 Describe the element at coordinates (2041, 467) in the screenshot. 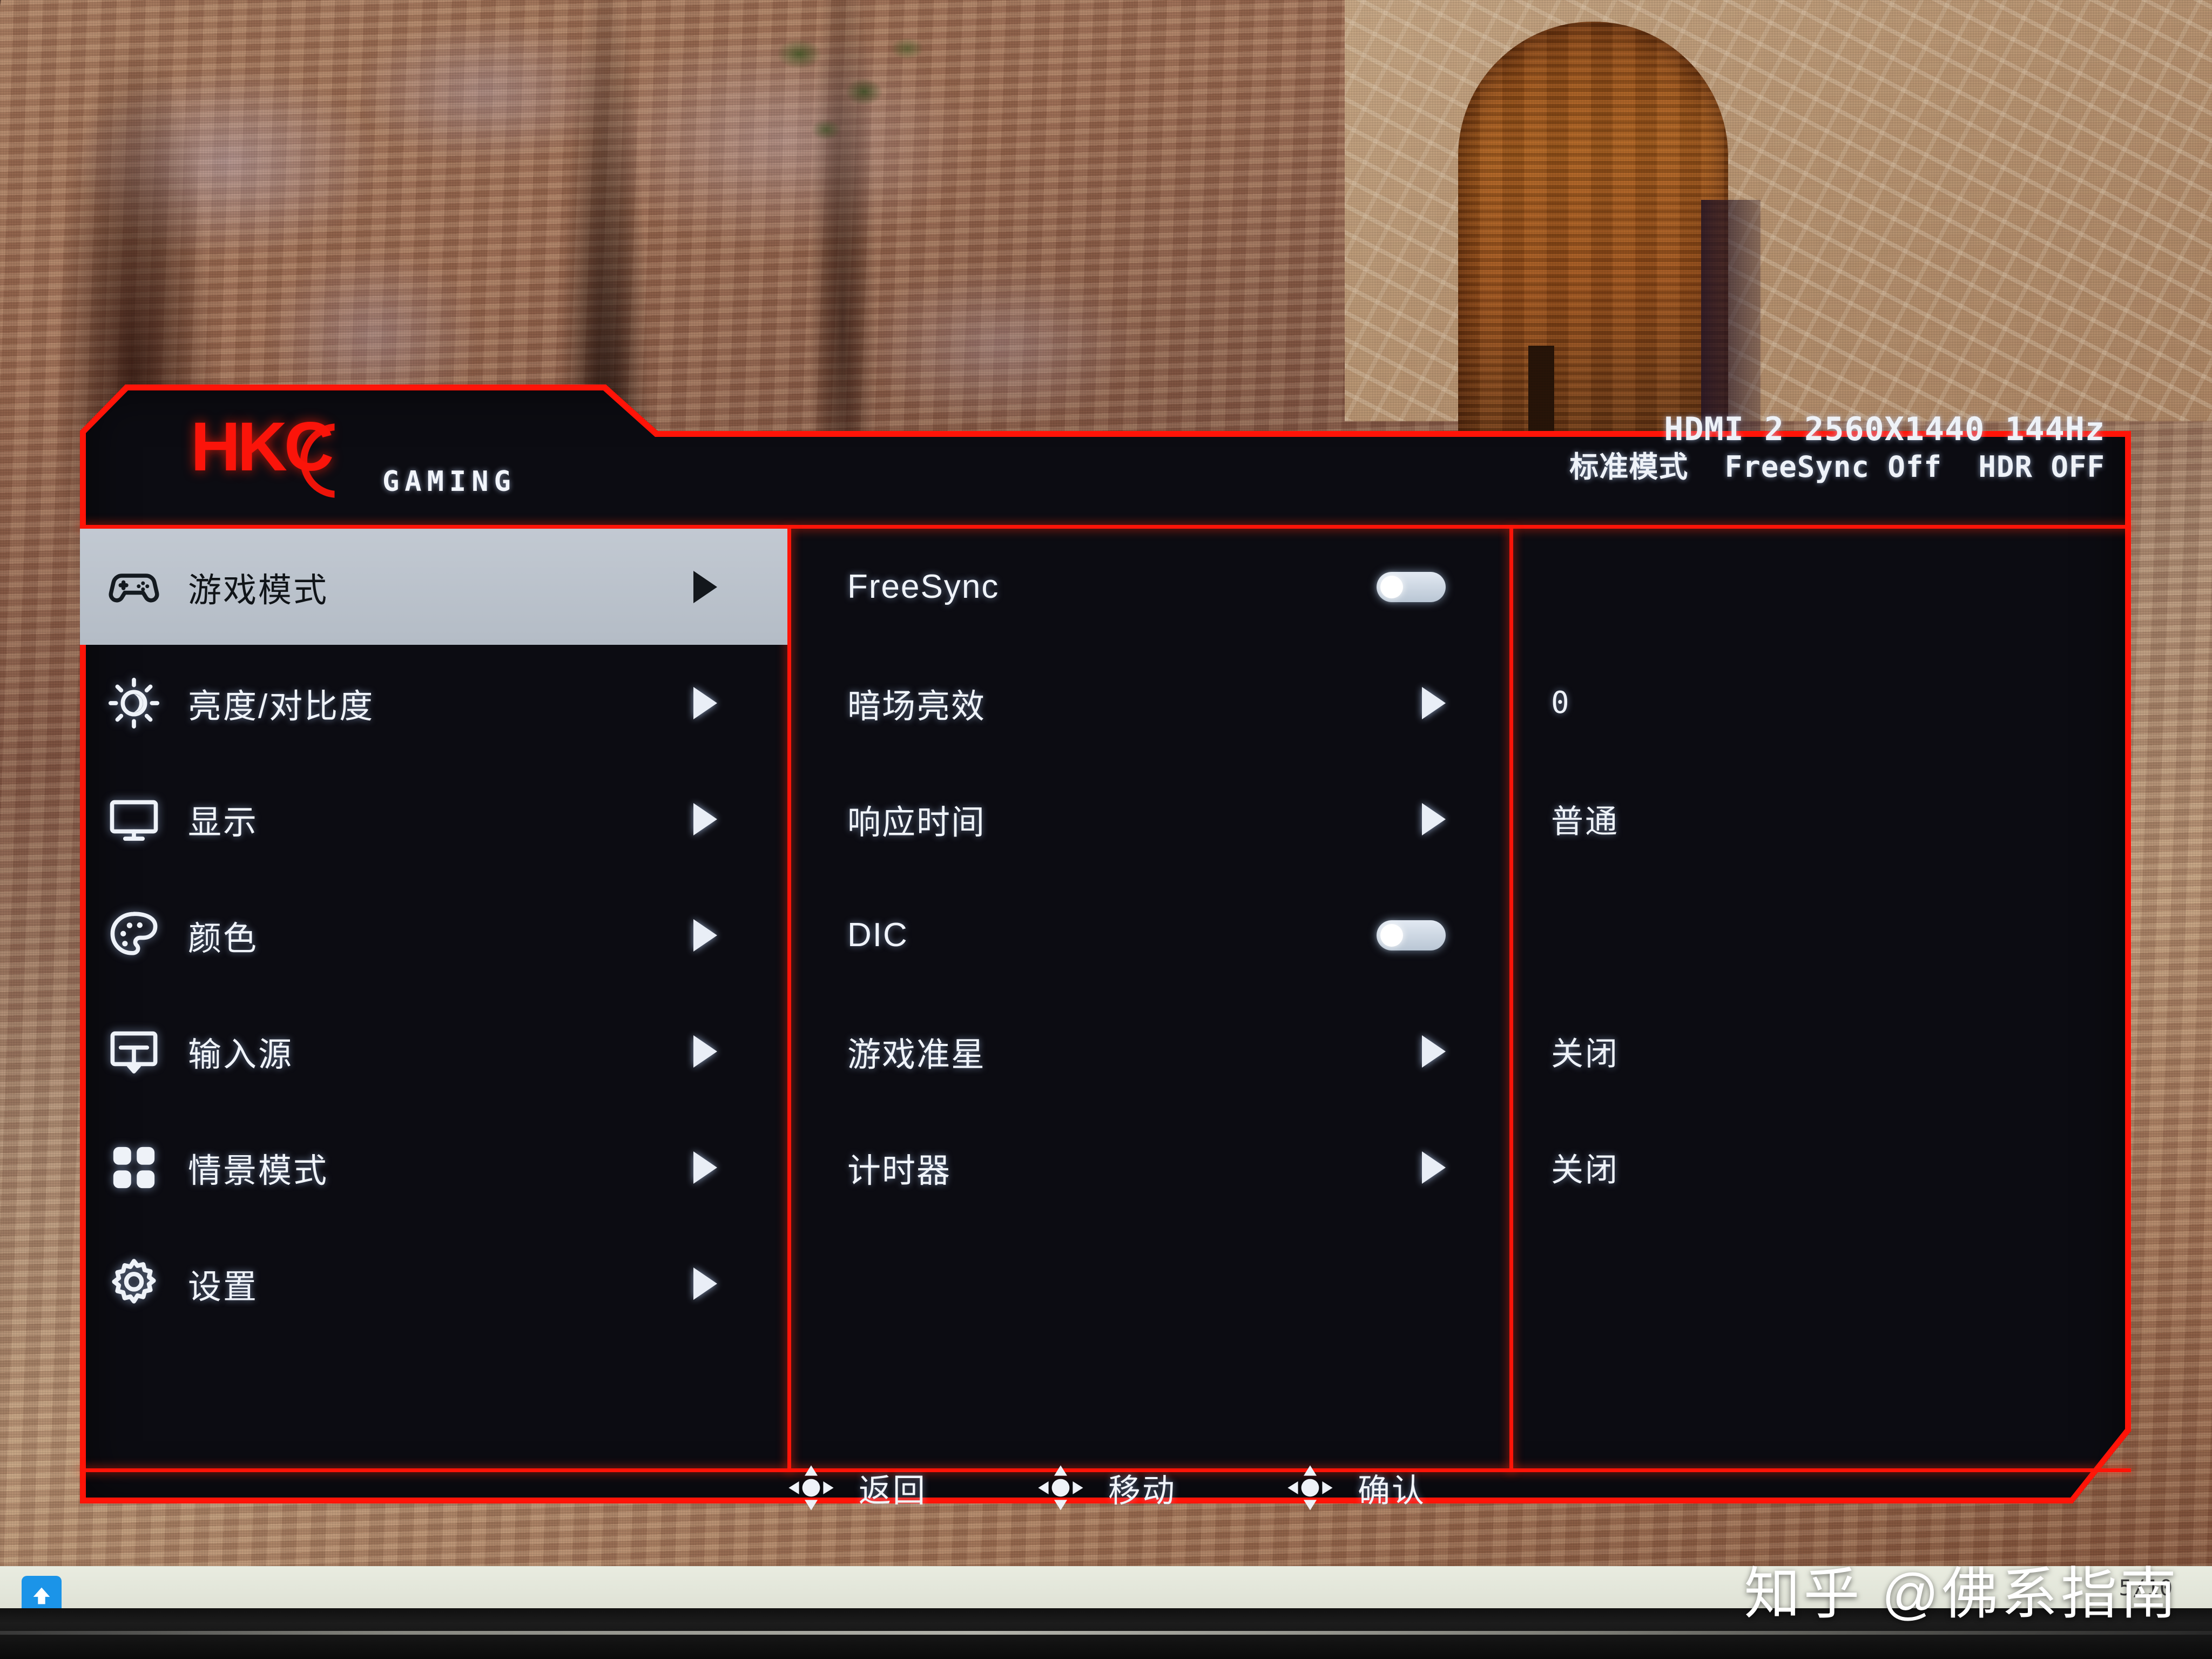

I see `hdr-status-label: HDR OFF` at that location.